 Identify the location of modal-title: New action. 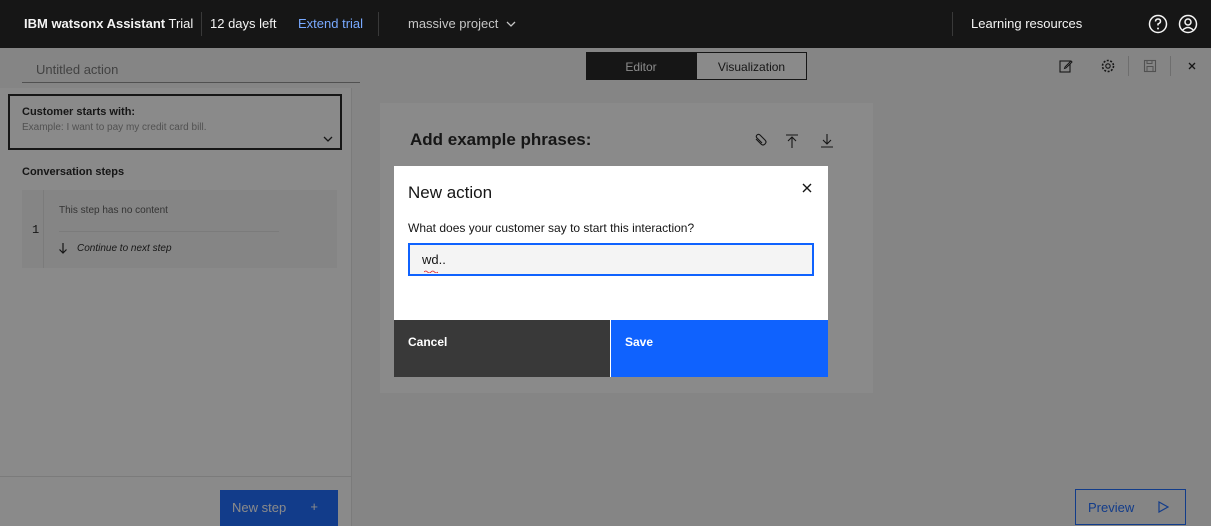
(450, 192).